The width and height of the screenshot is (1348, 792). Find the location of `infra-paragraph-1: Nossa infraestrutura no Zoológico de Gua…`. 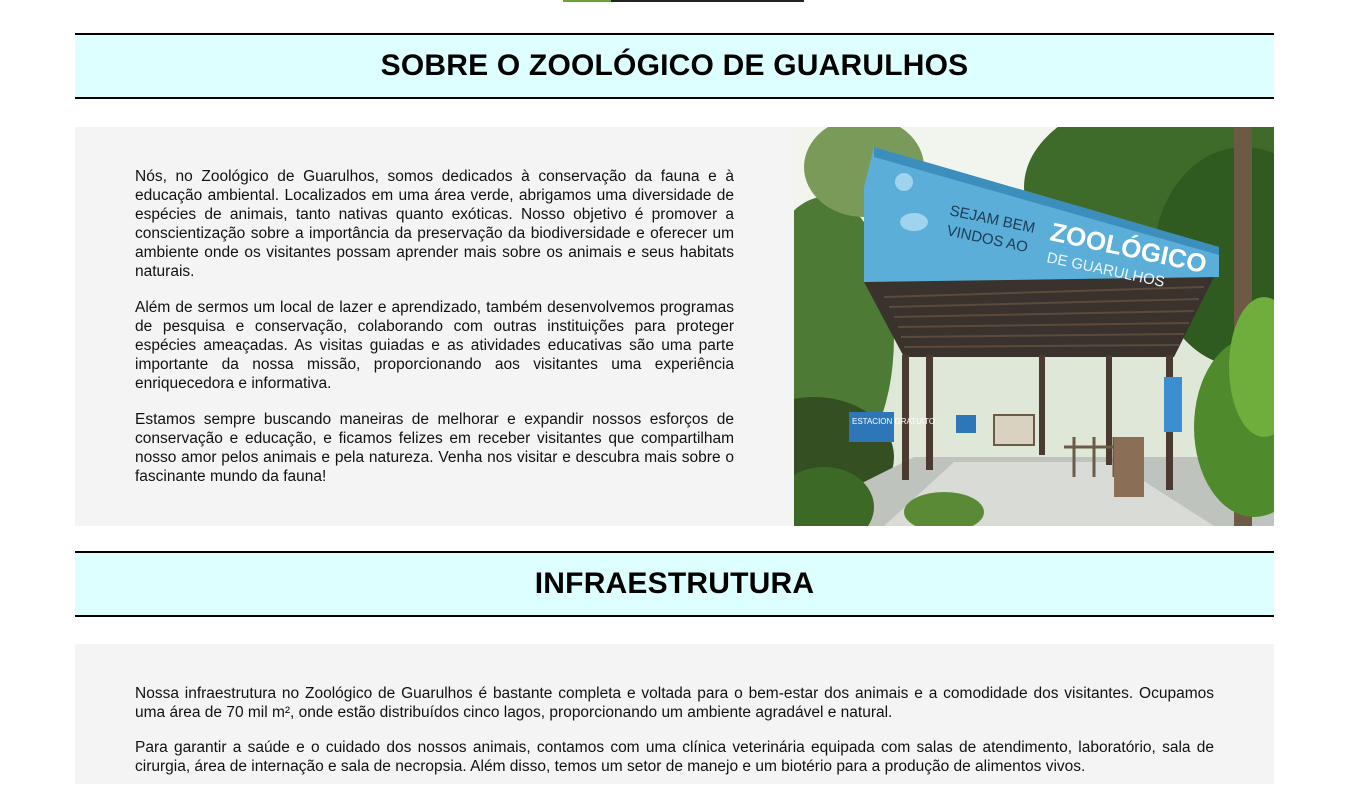

infra-paragraph-1: Nossa infraestrutura no Zoológico de Gua… is located at coordinates (674, 703).